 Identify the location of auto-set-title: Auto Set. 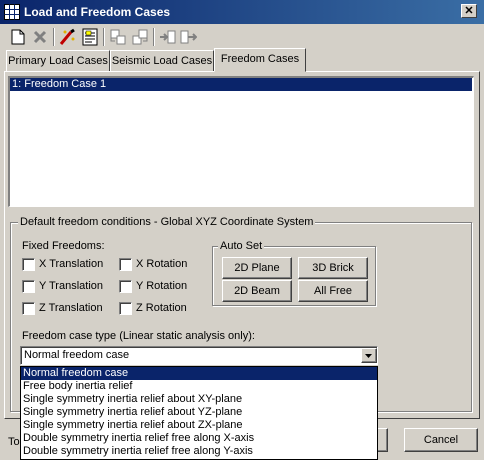
(241, 246).